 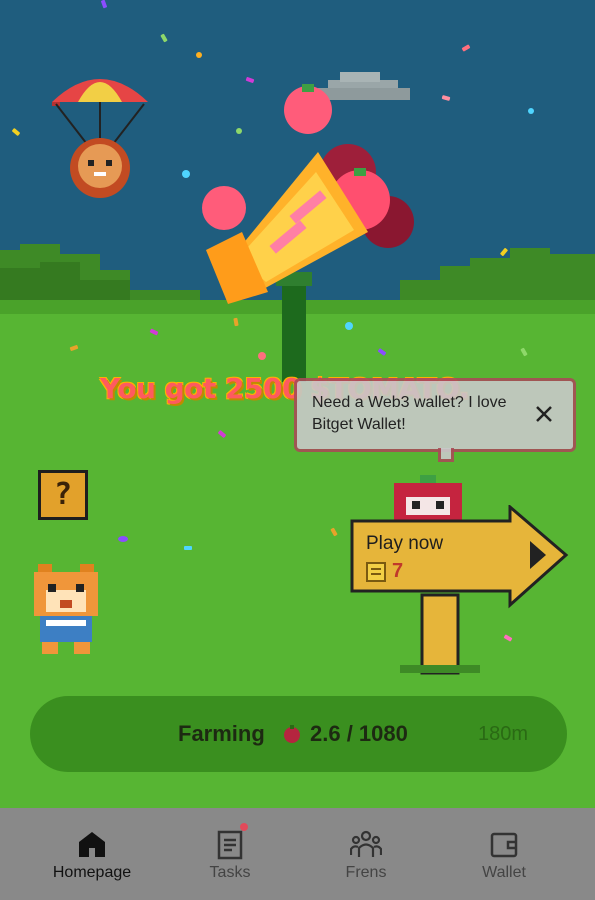 I want to click on play-tickets-count: 7, so click(x=398, y=571).